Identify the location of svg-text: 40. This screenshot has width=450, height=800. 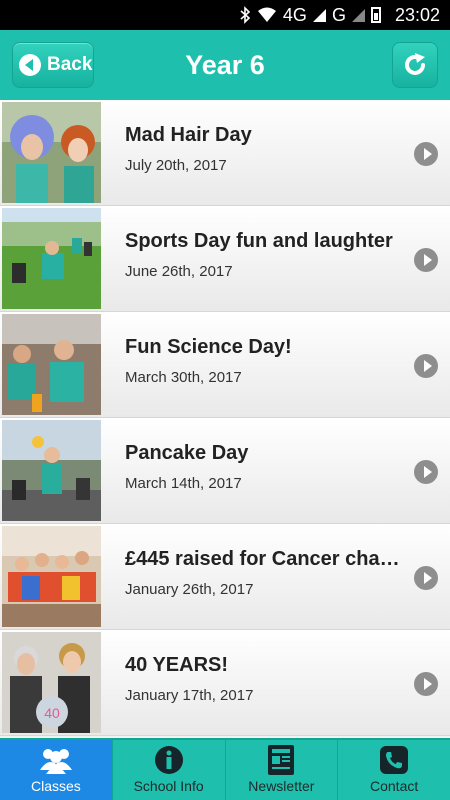
(52, 713).